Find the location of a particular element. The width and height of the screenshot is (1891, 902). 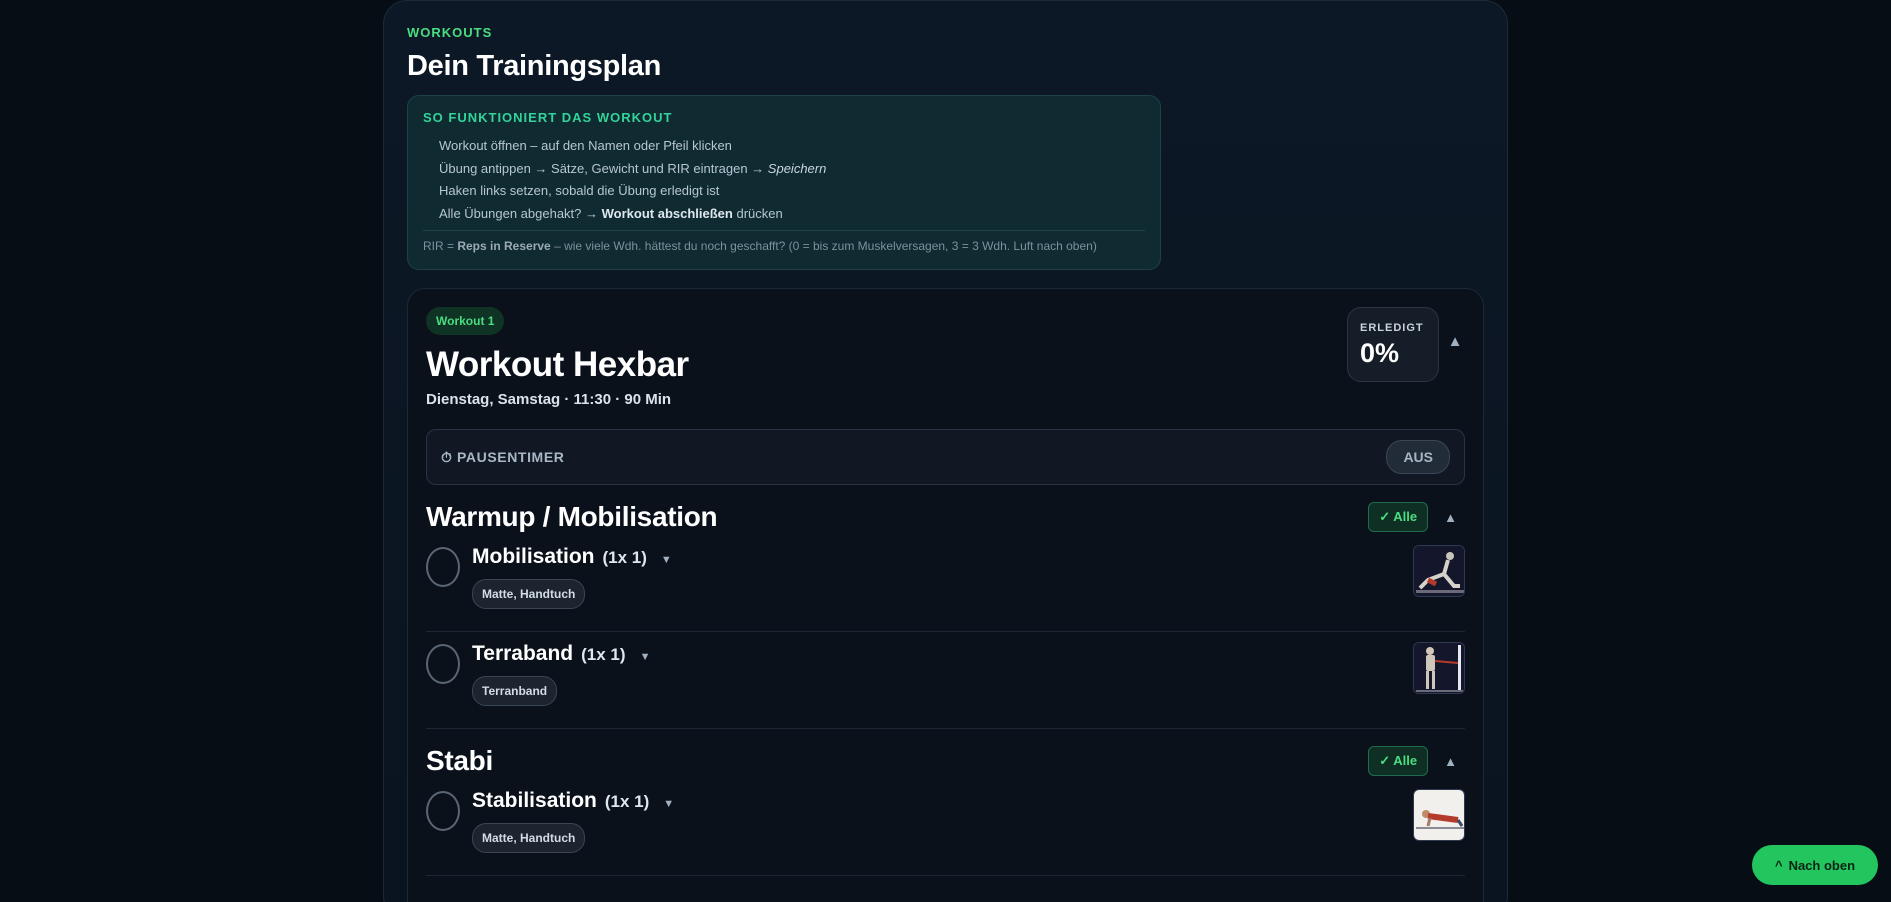

chevron-up-icon: ^ is located at coordinates (1778, 865).